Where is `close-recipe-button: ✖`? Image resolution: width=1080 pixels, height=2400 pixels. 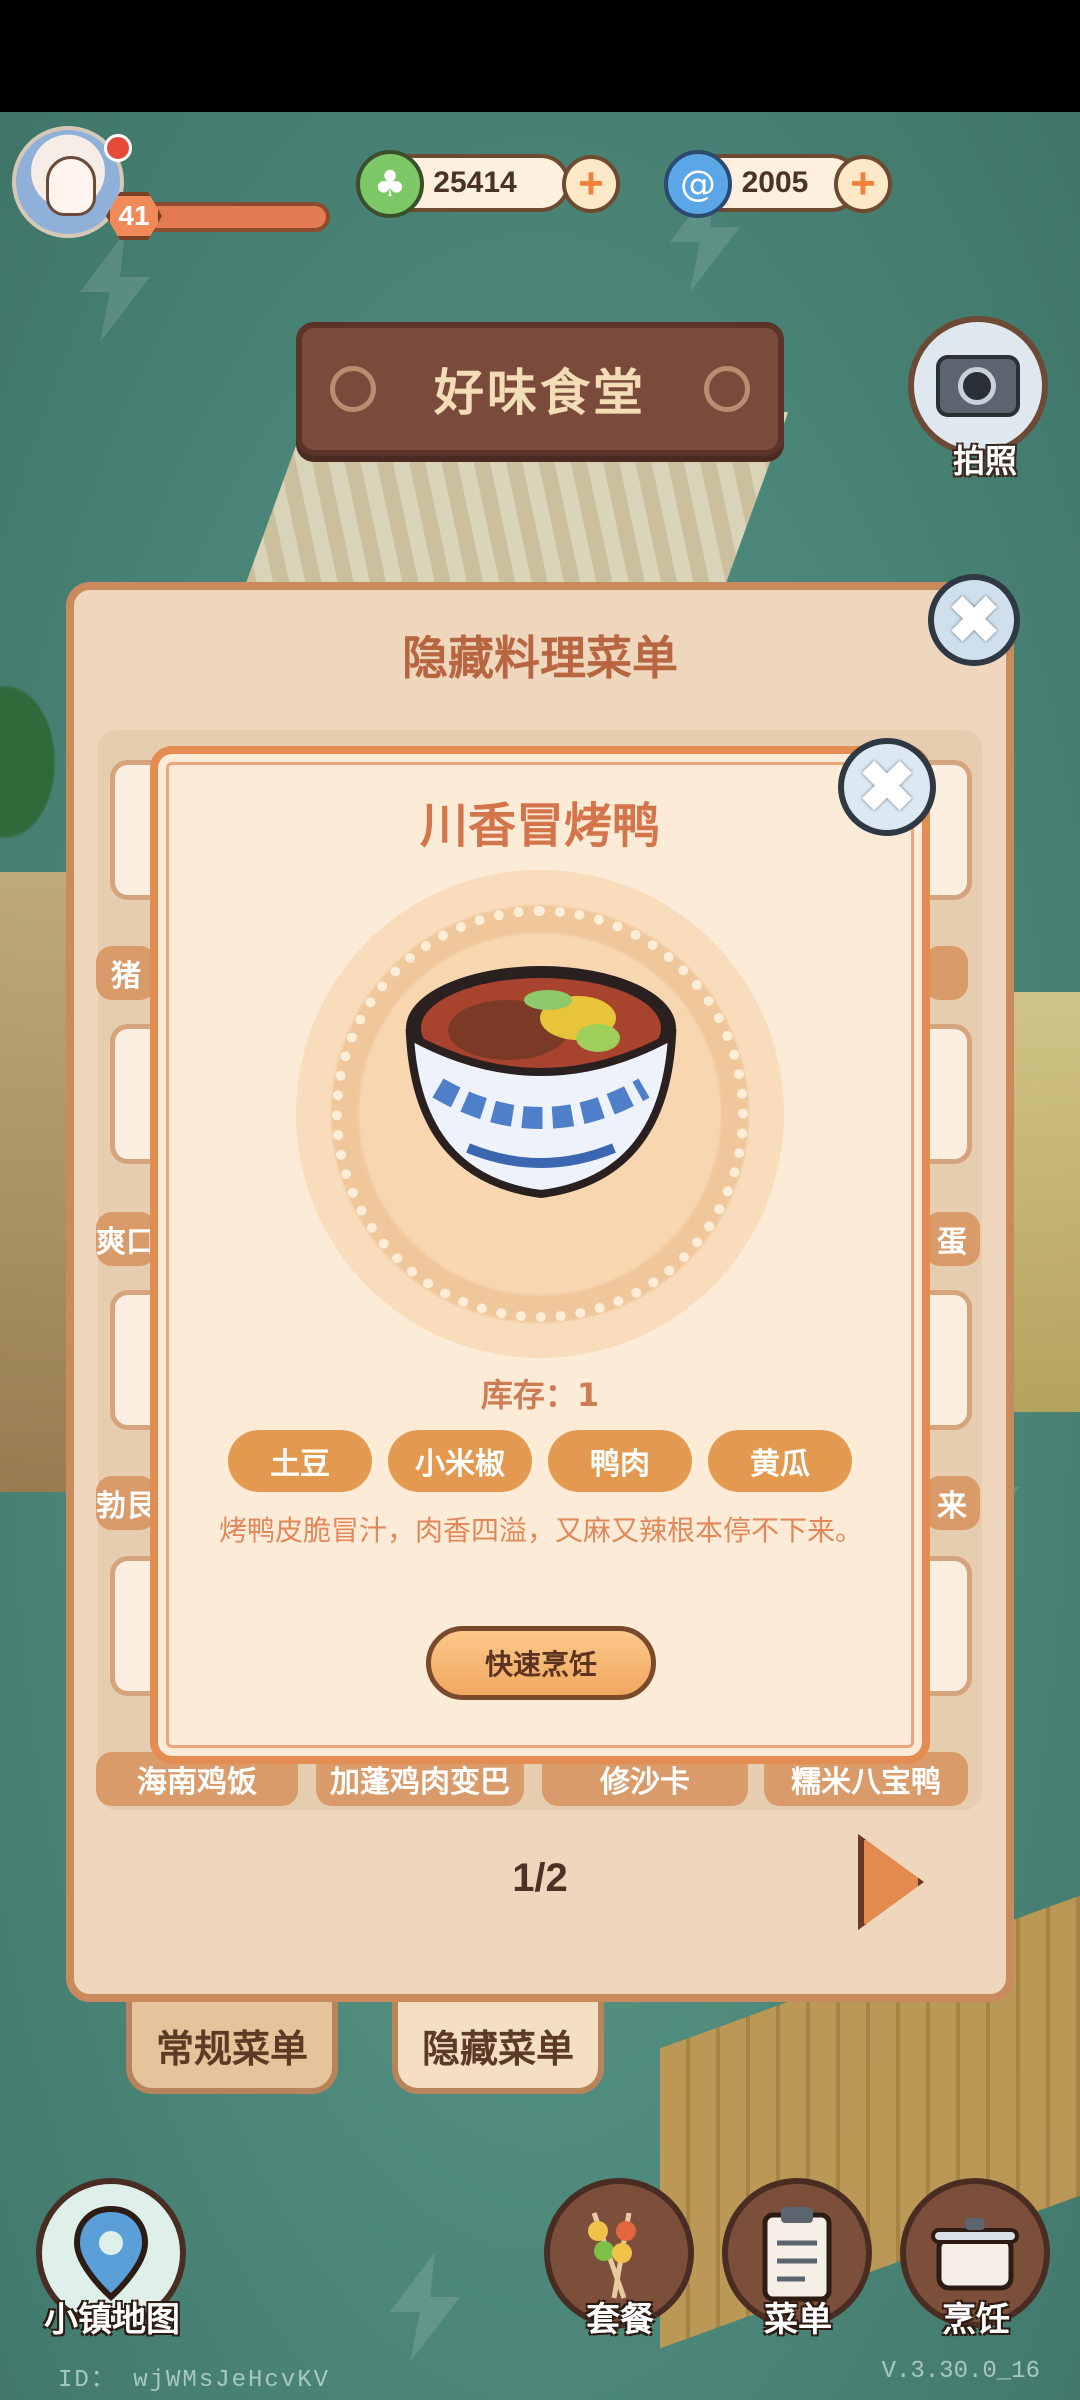 close-recipe-button: ✖ is located at coordinates (887, 787).